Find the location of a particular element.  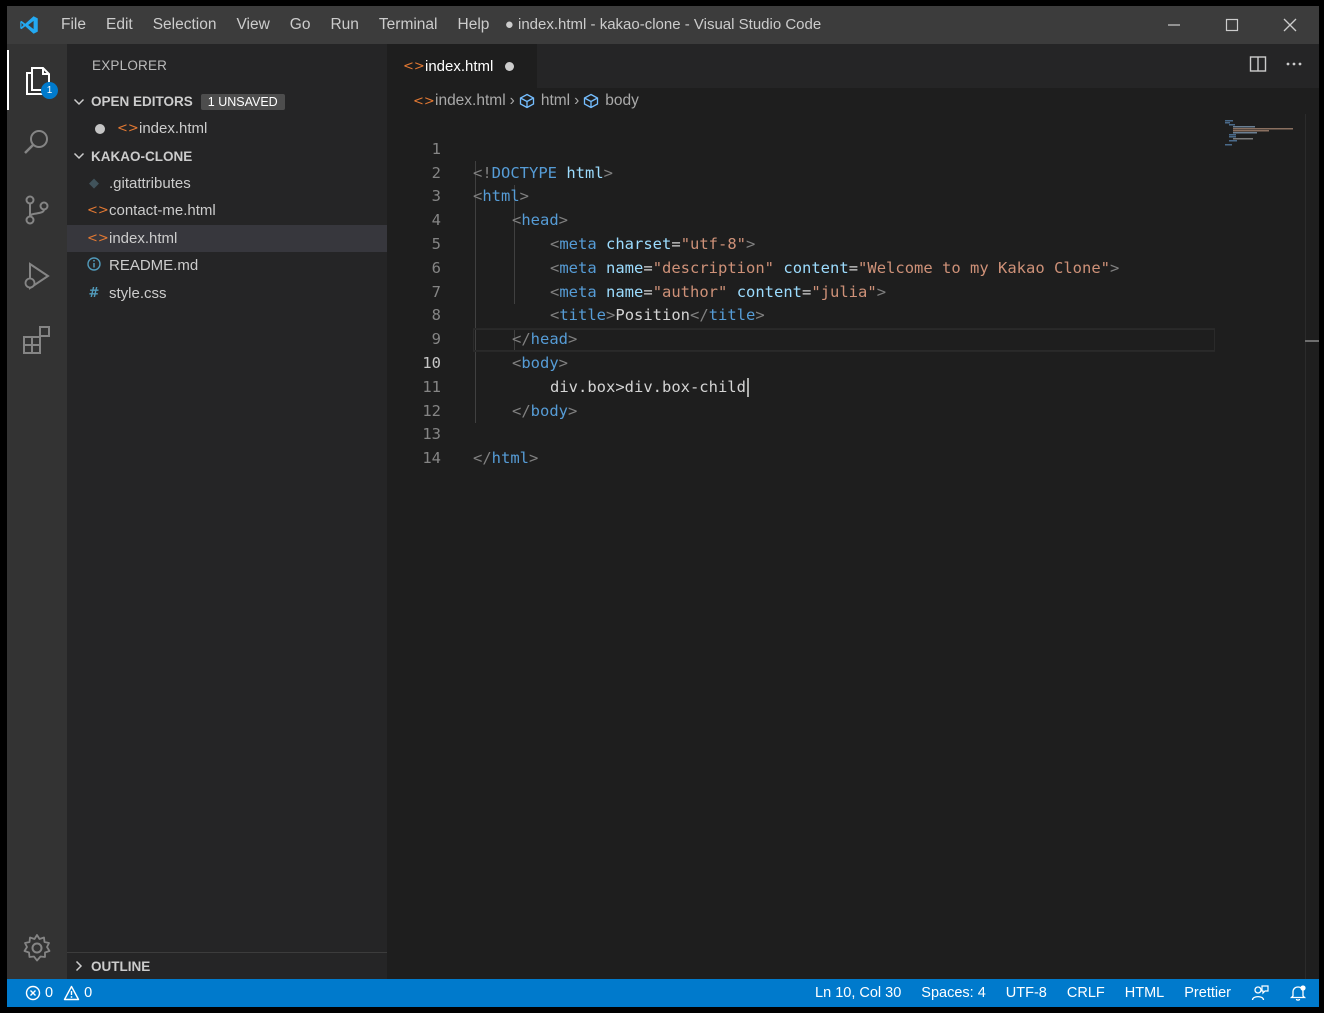

prettier-formatter: Prettier is located at coordinates (1207, 993).